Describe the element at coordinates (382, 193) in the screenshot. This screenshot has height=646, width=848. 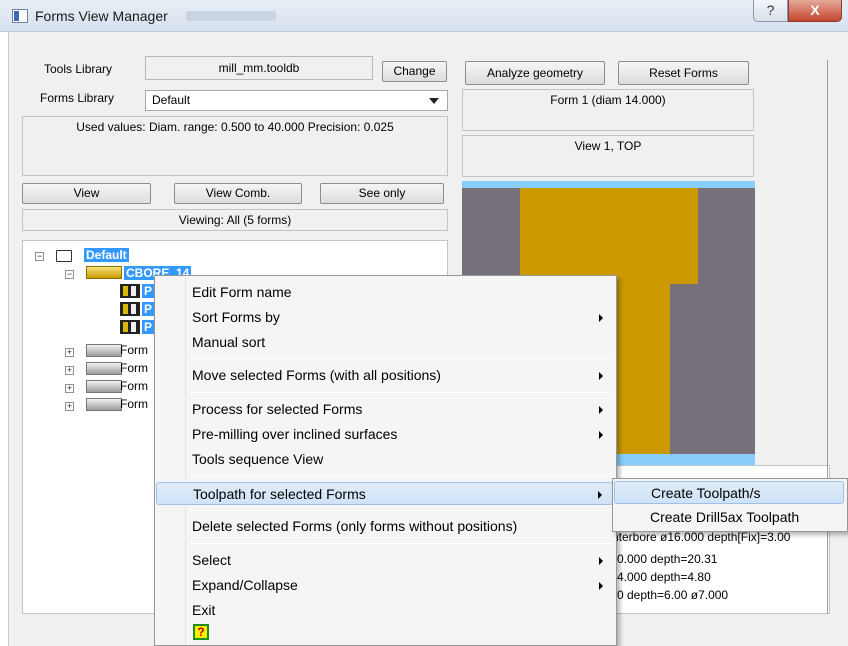
I see `see-only-button: See only` at that location.